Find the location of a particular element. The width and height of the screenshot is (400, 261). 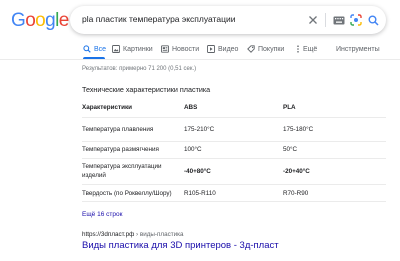

news-icon is located at coordinates (165, 49).